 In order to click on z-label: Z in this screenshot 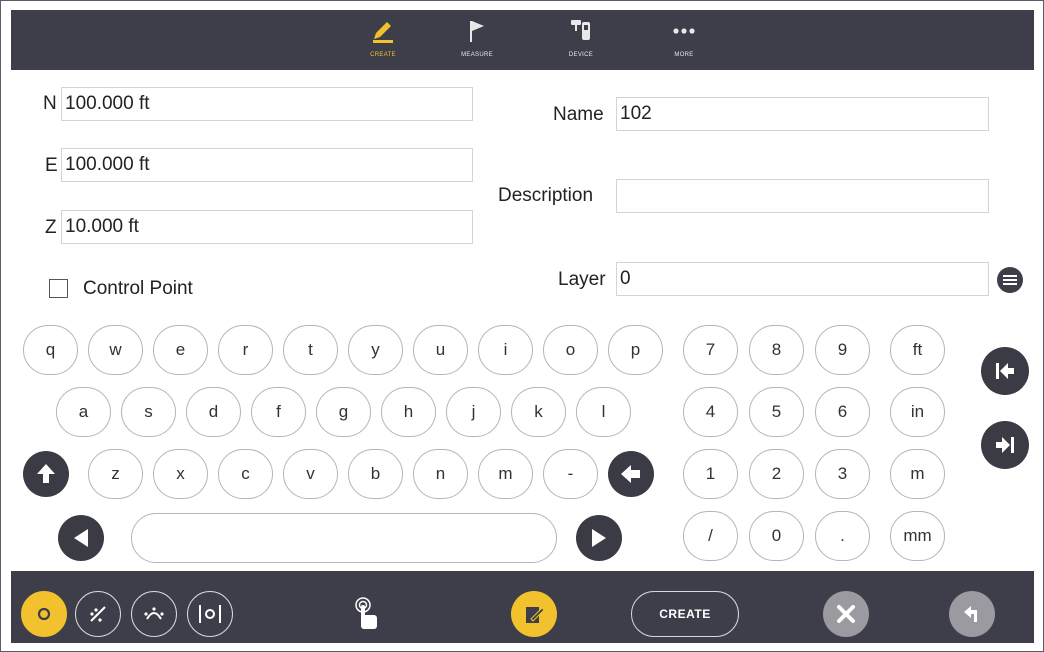, I will do `click(51, 227)`.